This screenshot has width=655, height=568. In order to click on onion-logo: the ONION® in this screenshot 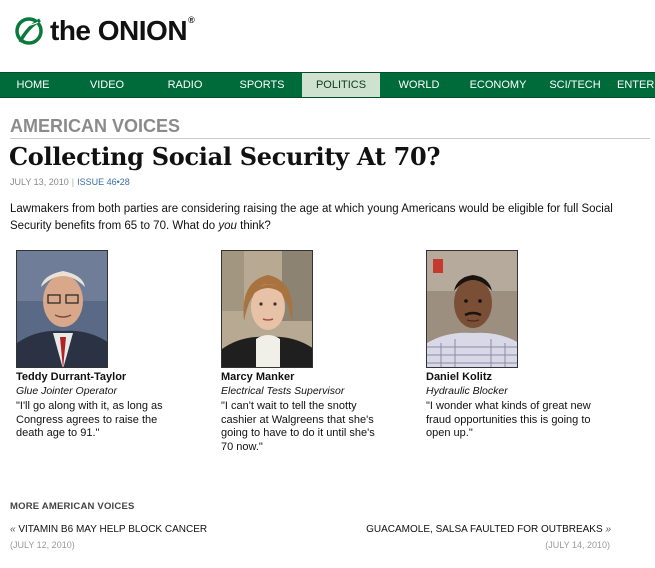, I will do `click(104, 31)`.